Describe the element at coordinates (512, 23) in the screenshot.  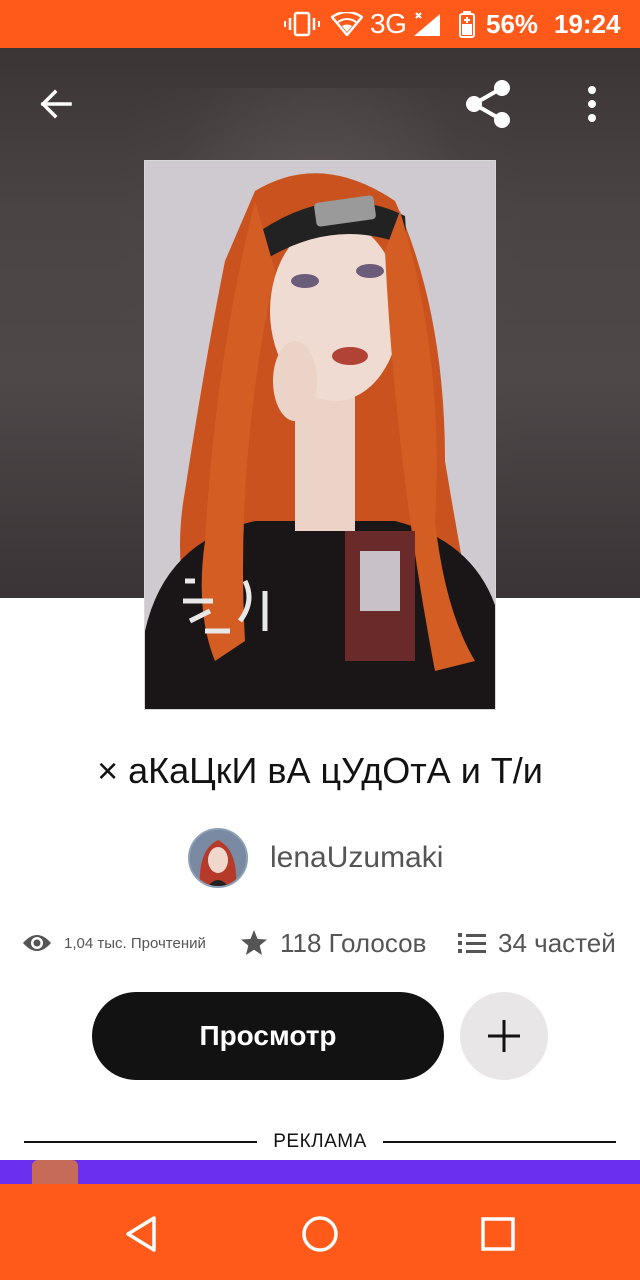
I see `battery-percent: 56%` at that location.